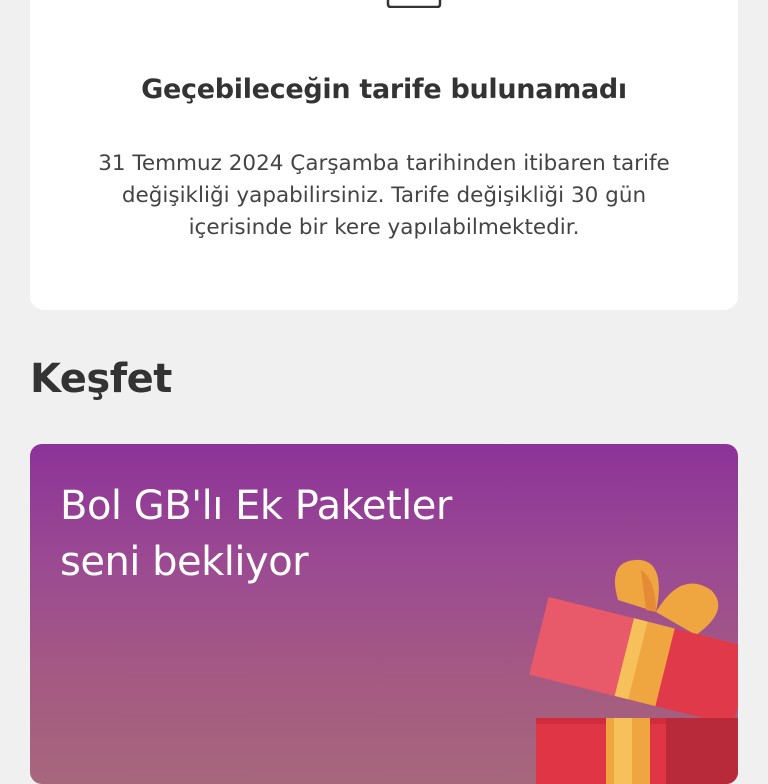 The width and height of the screenshot is (768, 784). What do you see at coordinates (384, 227) in the screenshot?
I see `card-description-line: içerisinde bir kere yapılabilmektedir.` at bounding box center [384, 227].